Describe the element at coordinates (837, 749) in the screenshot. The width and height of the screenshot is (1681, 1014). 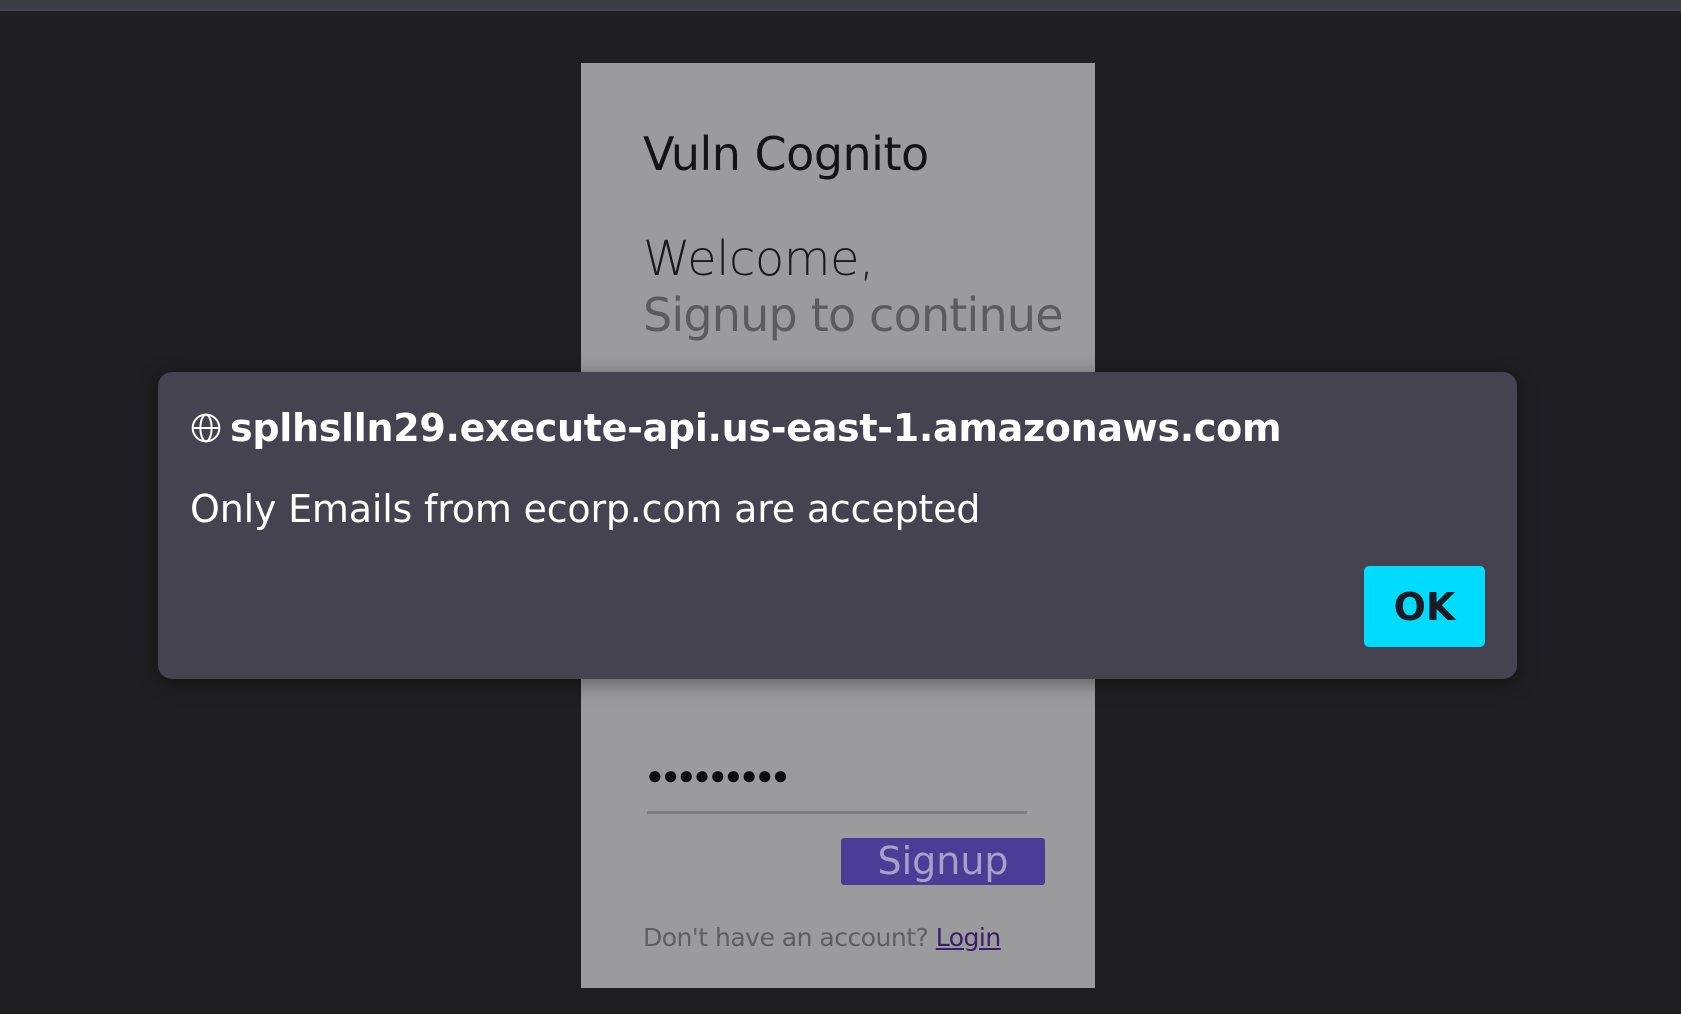
I see `password-field: ●●●●●●●●●` at that location.